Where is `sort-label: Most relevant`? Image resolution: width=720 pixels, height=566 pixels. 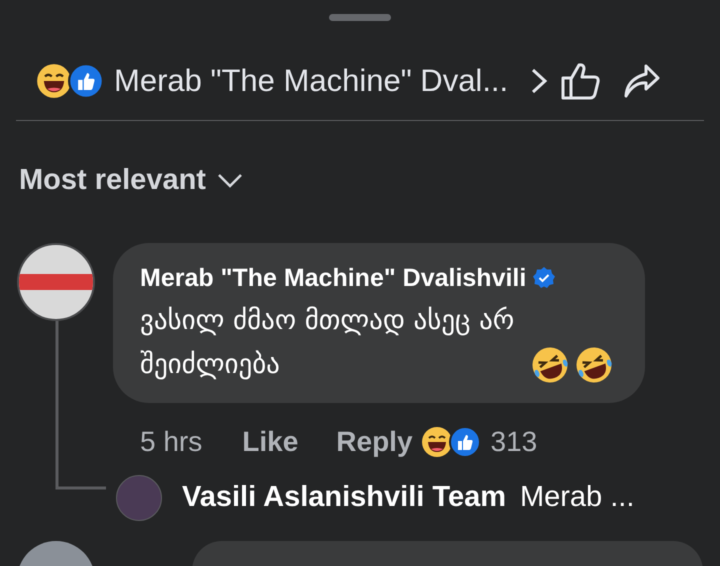 sort-label: Most relevant is located at coordinates (112, 180).